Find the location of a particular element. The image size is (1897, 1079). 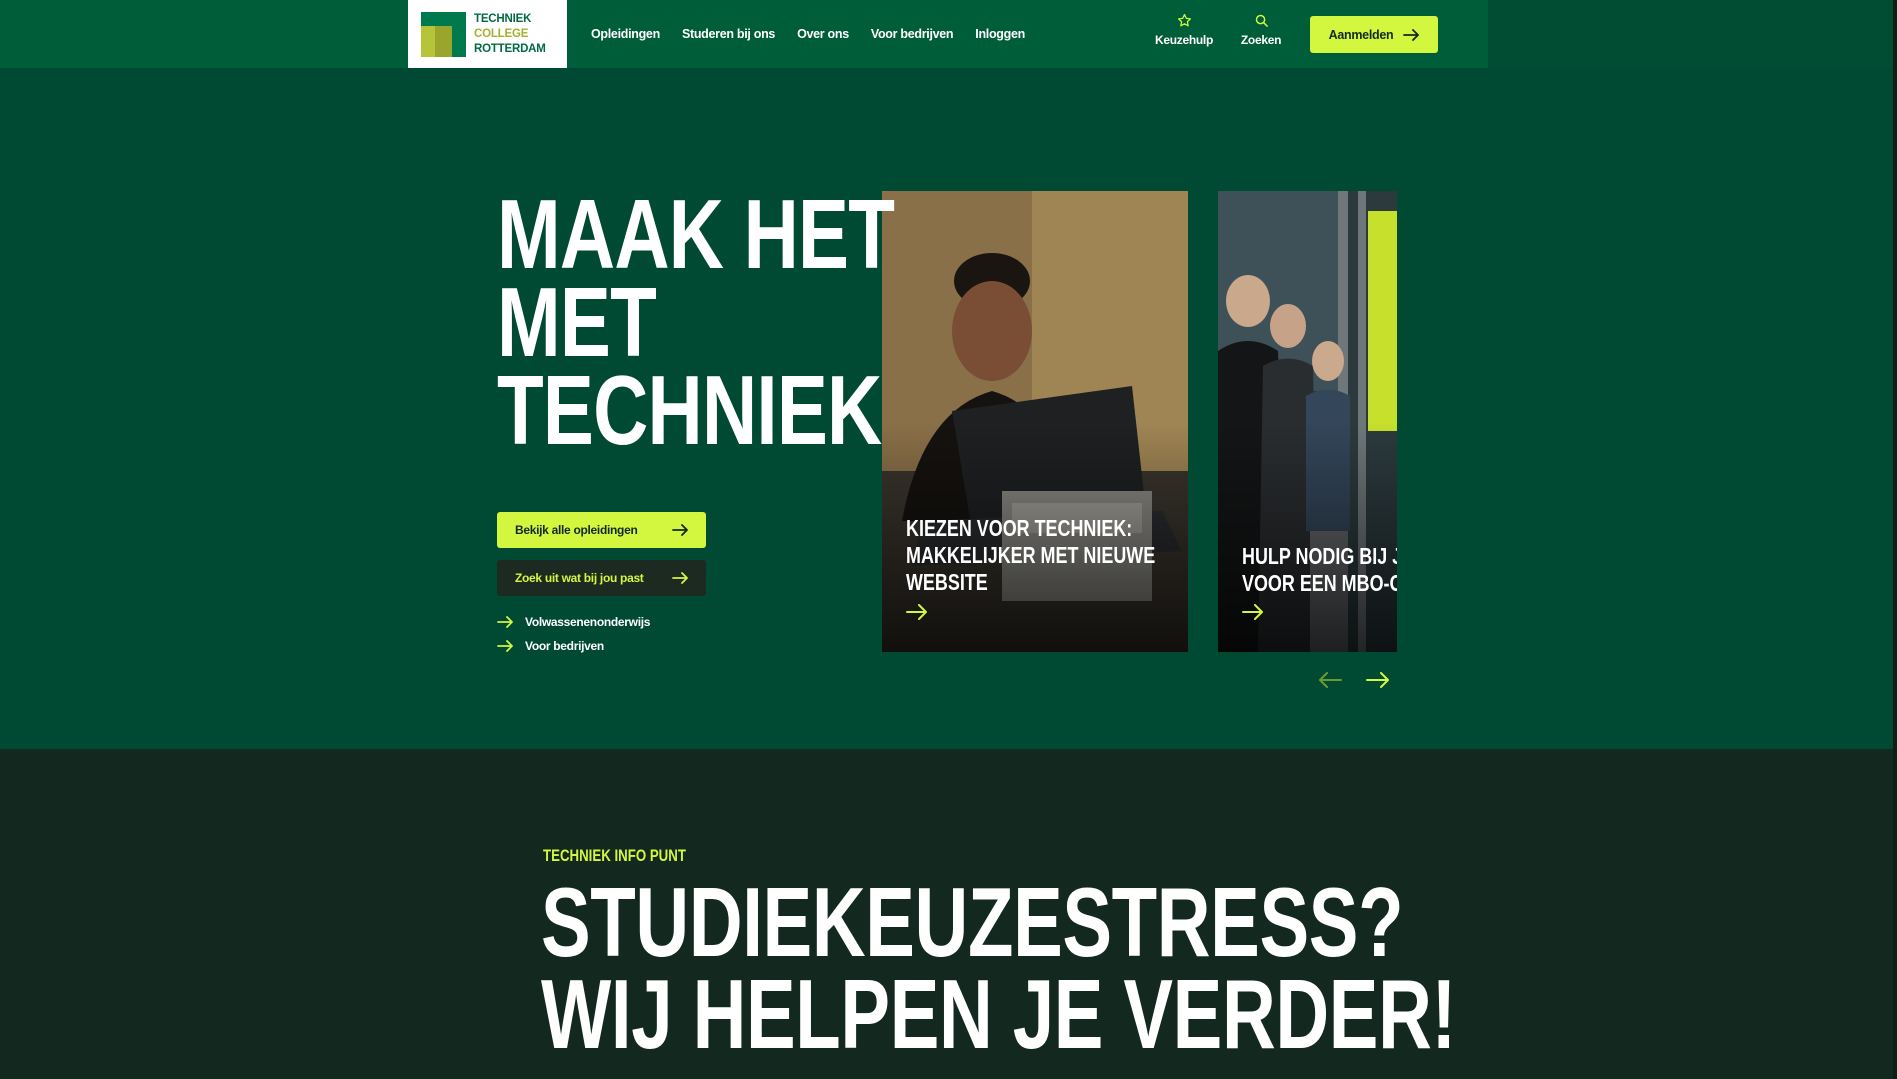

site-logo: TECHNIEK COLLEGE ROTTERDAM is located at coordinates (487, 34).